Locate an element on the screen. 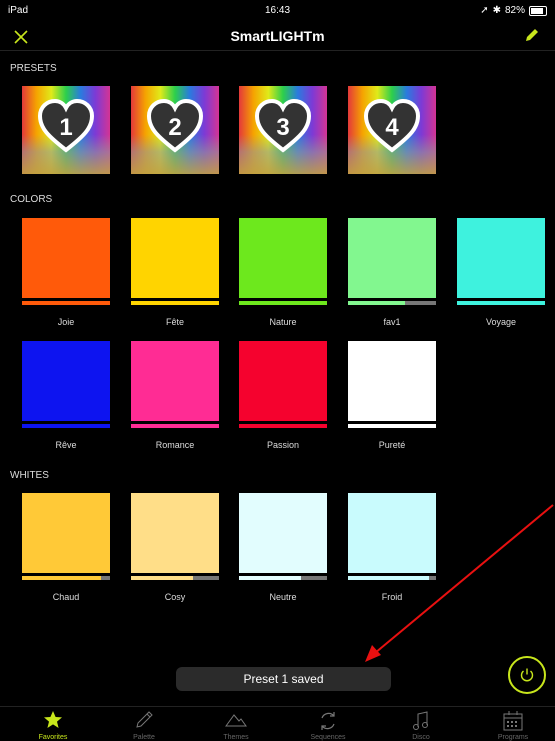 This screenshot has width=555, height=741. tab-favorites: Favorites is located at coordinates (53, 724).